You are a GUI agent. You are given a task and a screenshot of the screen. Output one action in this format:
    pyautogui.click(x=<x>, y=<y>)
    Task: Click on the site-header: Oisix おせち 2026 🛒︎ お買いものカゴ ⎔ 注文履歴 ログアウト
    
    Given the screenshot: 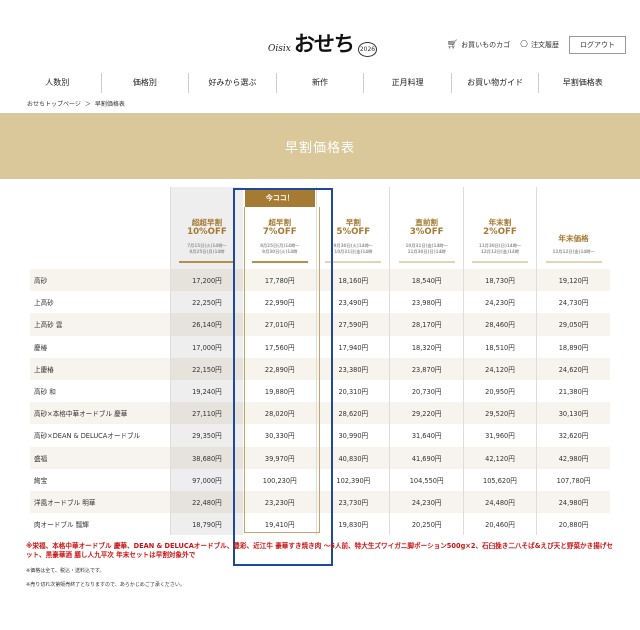 What is the action you would take?
    pyautogui.click(x=320, y=35)
    